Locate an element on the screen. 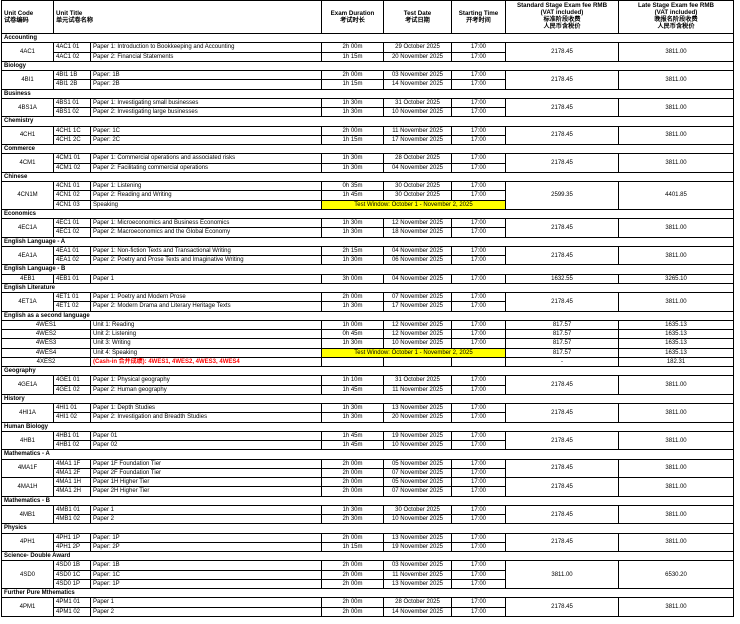  standard-fee: 817.57 is located at coordinates (562, 325).